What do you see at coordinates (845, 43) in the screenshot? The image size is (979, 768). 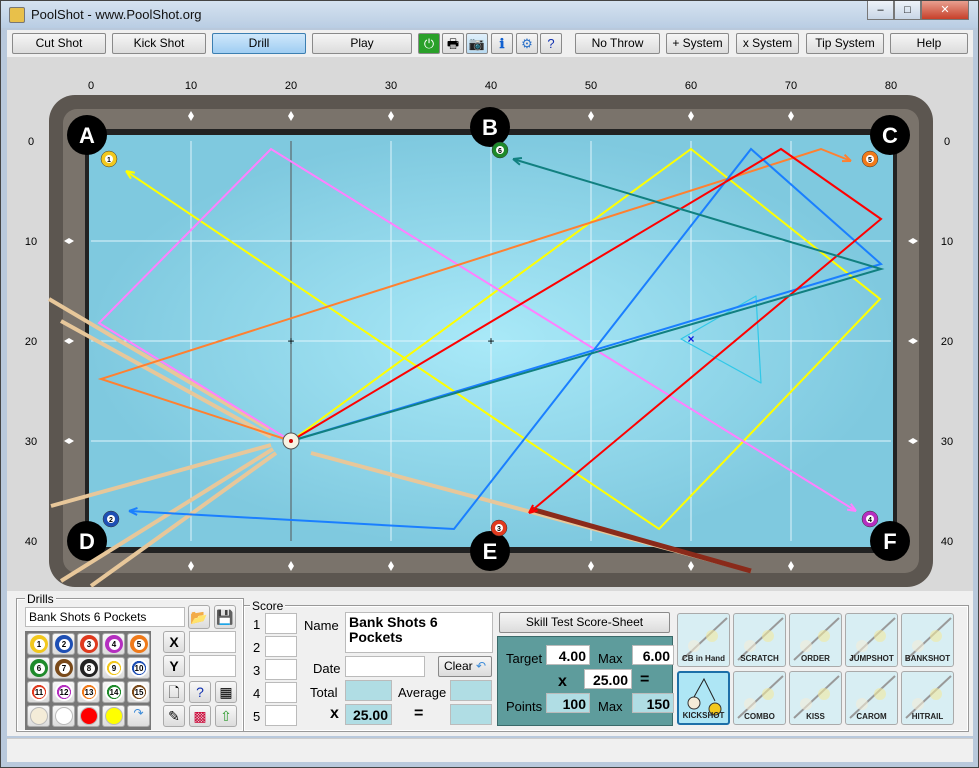 I see `tip-system-button: Tip System` at bounding box center [845, 43].